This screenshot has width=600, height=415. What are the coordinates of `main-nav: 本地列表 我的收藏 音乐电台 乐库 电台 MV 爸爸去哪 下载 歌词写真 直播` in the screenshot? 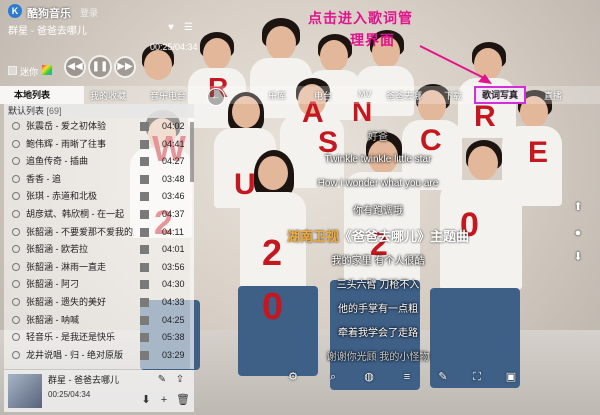 It's located at (300, 95).